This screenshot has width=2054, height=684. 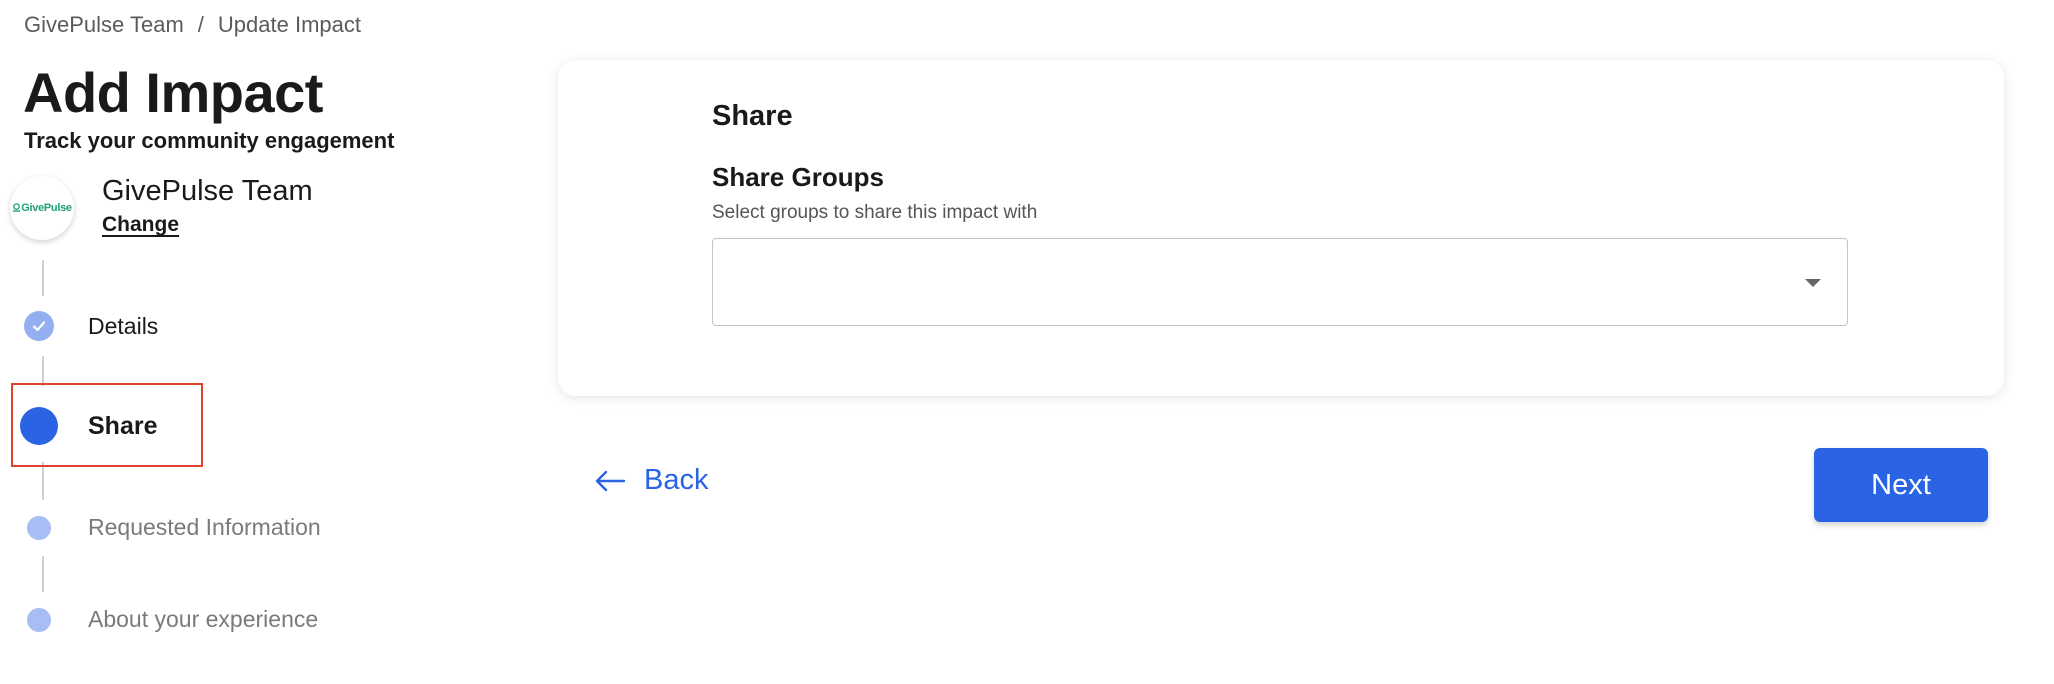 What do you see at coordinates (1901, 485) in the screenshot?
I see `next-button: Next` at bounding box center [1901, 485].